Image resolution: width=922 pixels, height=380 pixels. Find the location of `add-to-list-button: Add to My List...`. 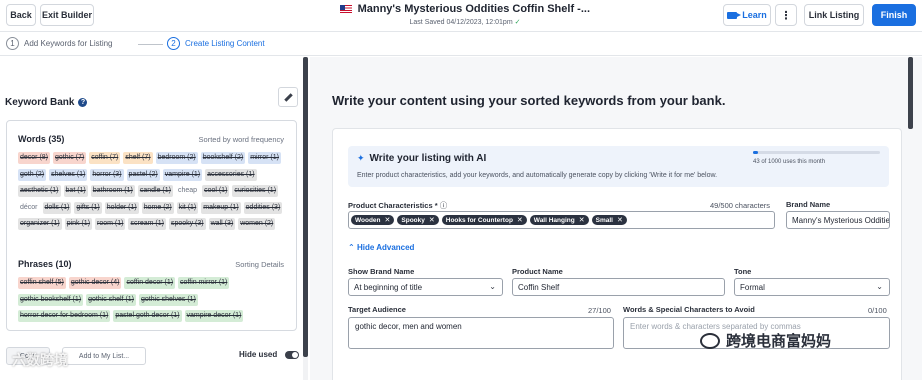

add-to-list-button: Add to My List... is located at coordinates (104, 356).